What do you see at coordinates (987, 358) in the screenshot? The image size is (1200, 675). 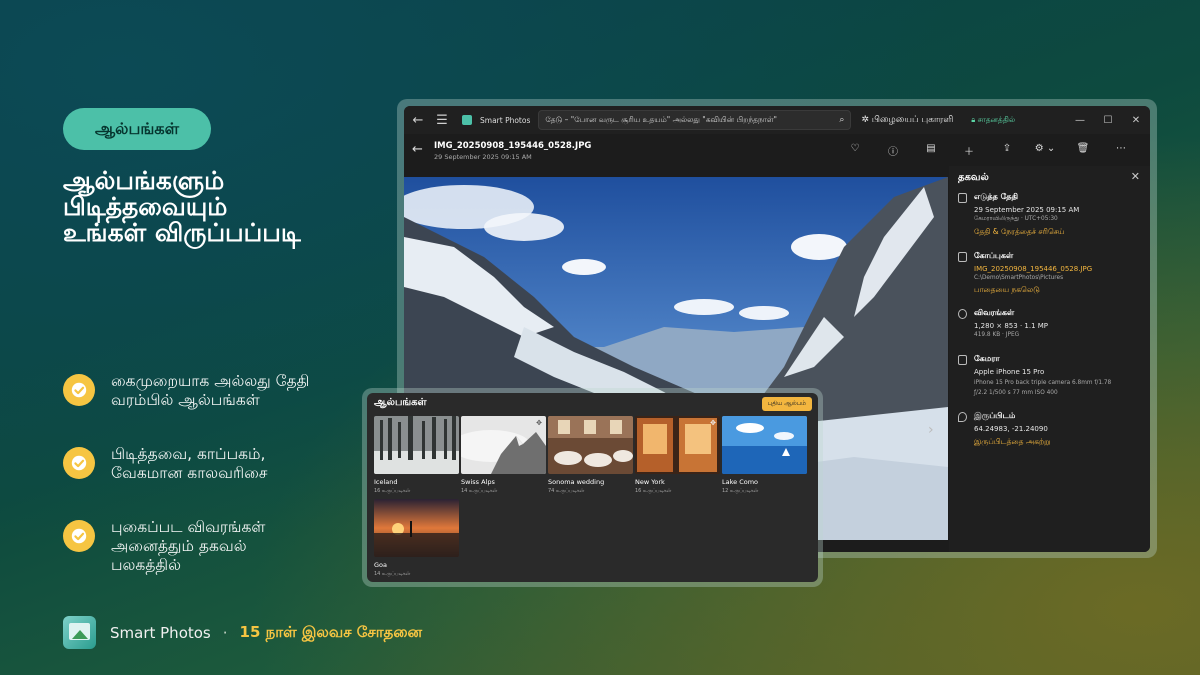 I see `section-heading: கேமரா` at bounding box center [987, 358].